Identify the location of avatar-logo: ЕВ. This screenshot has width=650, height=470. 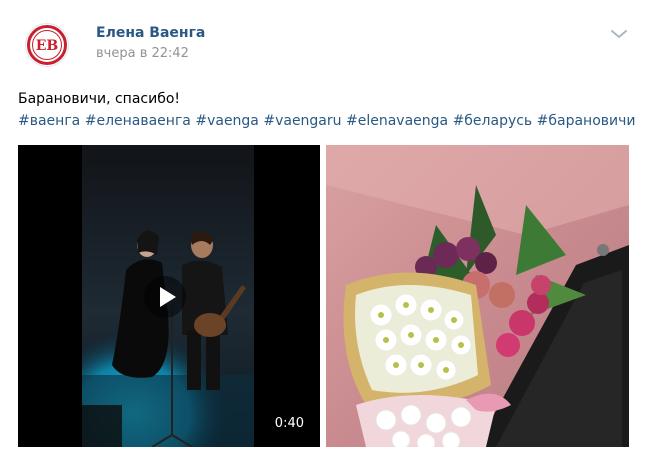
(47, 45).